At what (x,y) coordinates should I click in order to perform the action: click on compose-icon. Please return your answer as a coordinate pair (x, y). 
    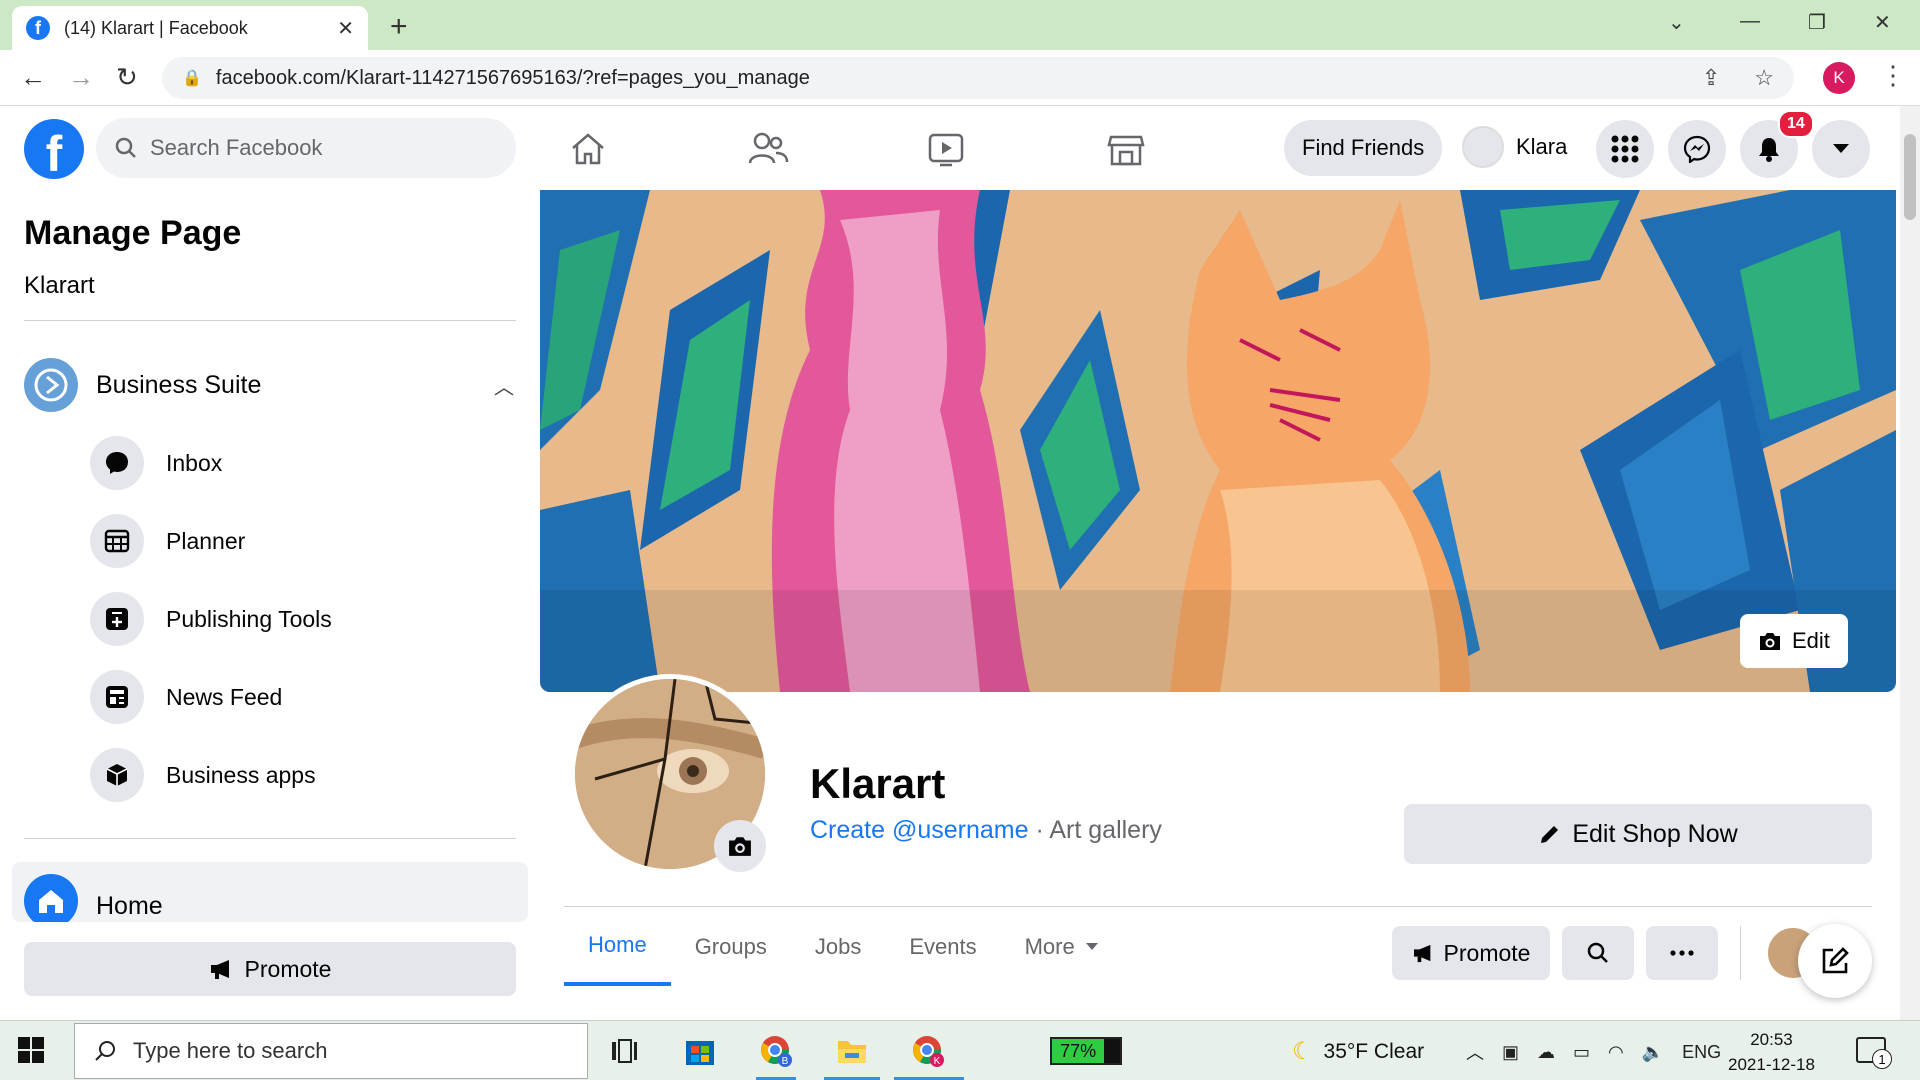
    Looking at the image, I should click on (1835, 960).